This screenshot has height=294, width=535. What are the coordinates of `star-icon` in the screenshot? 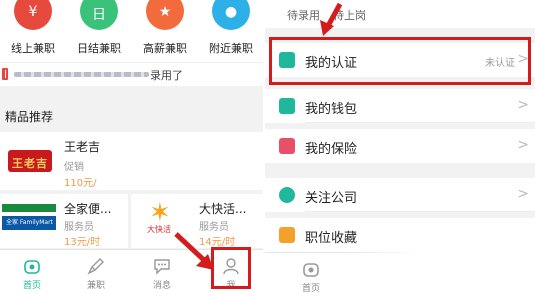 It's located at (287, 235).